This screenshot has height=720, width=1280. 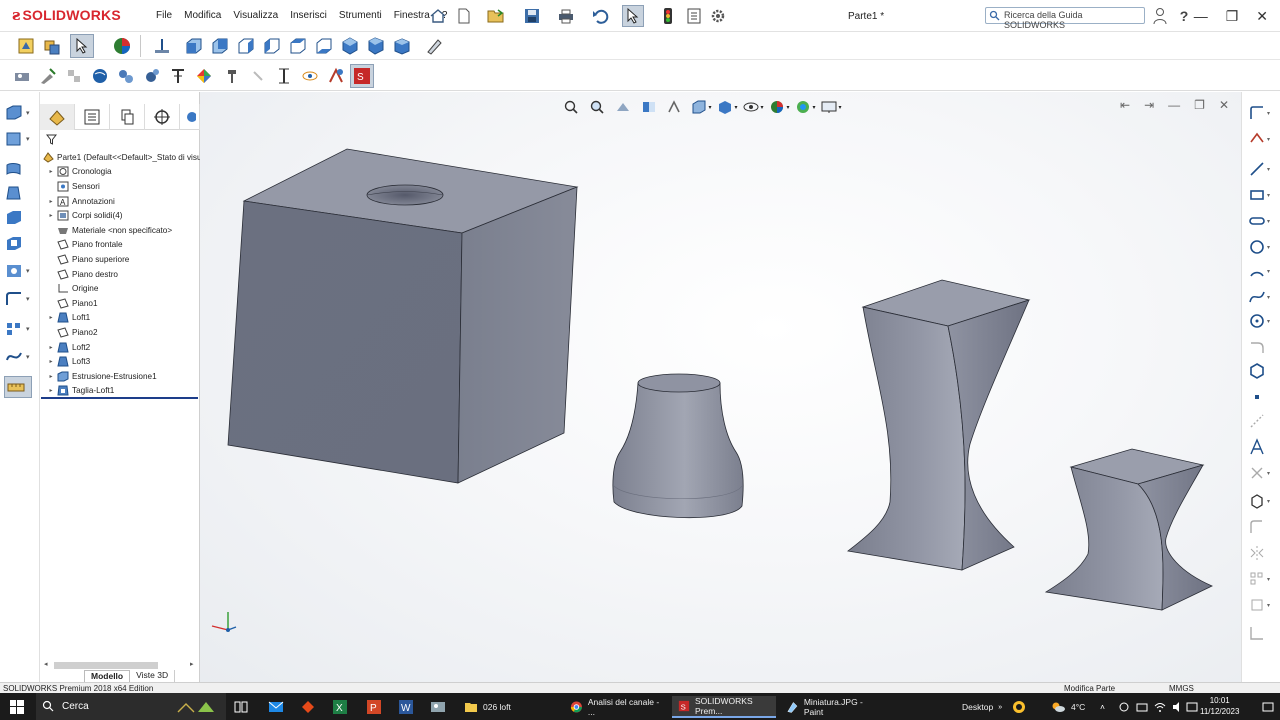 What do you see at coordinates (1065, 18) in the screenshot?
I see `help-search-input: Ricerca della Guida SOLIDWORKS` at bounding box center [1065, 18].